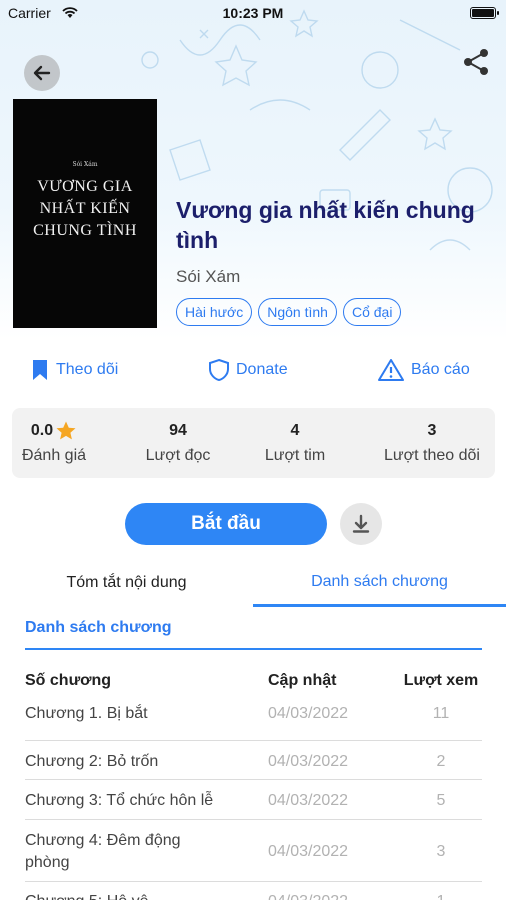 This screenshot has height=900, width=506. I want to click on chapter-views: 1, so click(441, 895).